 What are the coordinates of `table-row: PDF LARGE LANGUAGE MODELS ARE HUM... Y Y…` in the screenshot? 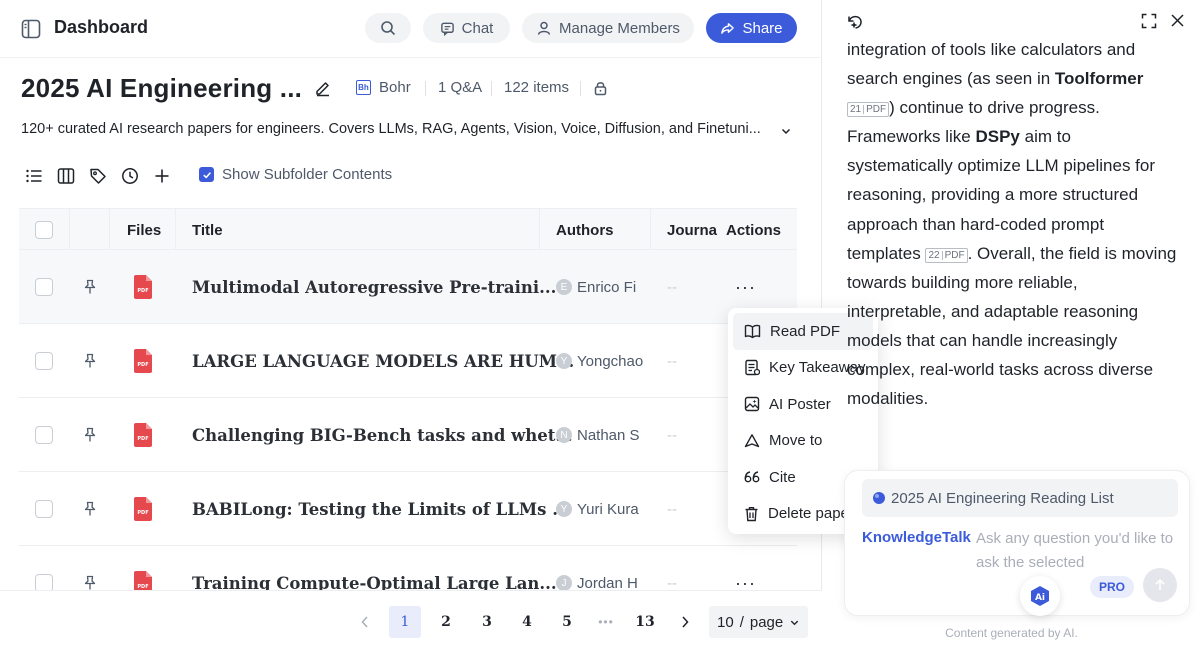 It's located at (408, 361).